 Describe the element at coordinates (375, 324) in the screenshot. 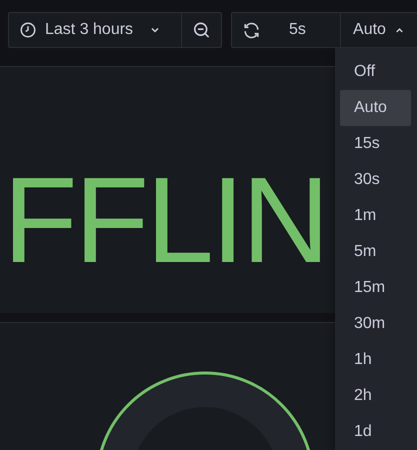

I see `menu-item: 30m` at that location.